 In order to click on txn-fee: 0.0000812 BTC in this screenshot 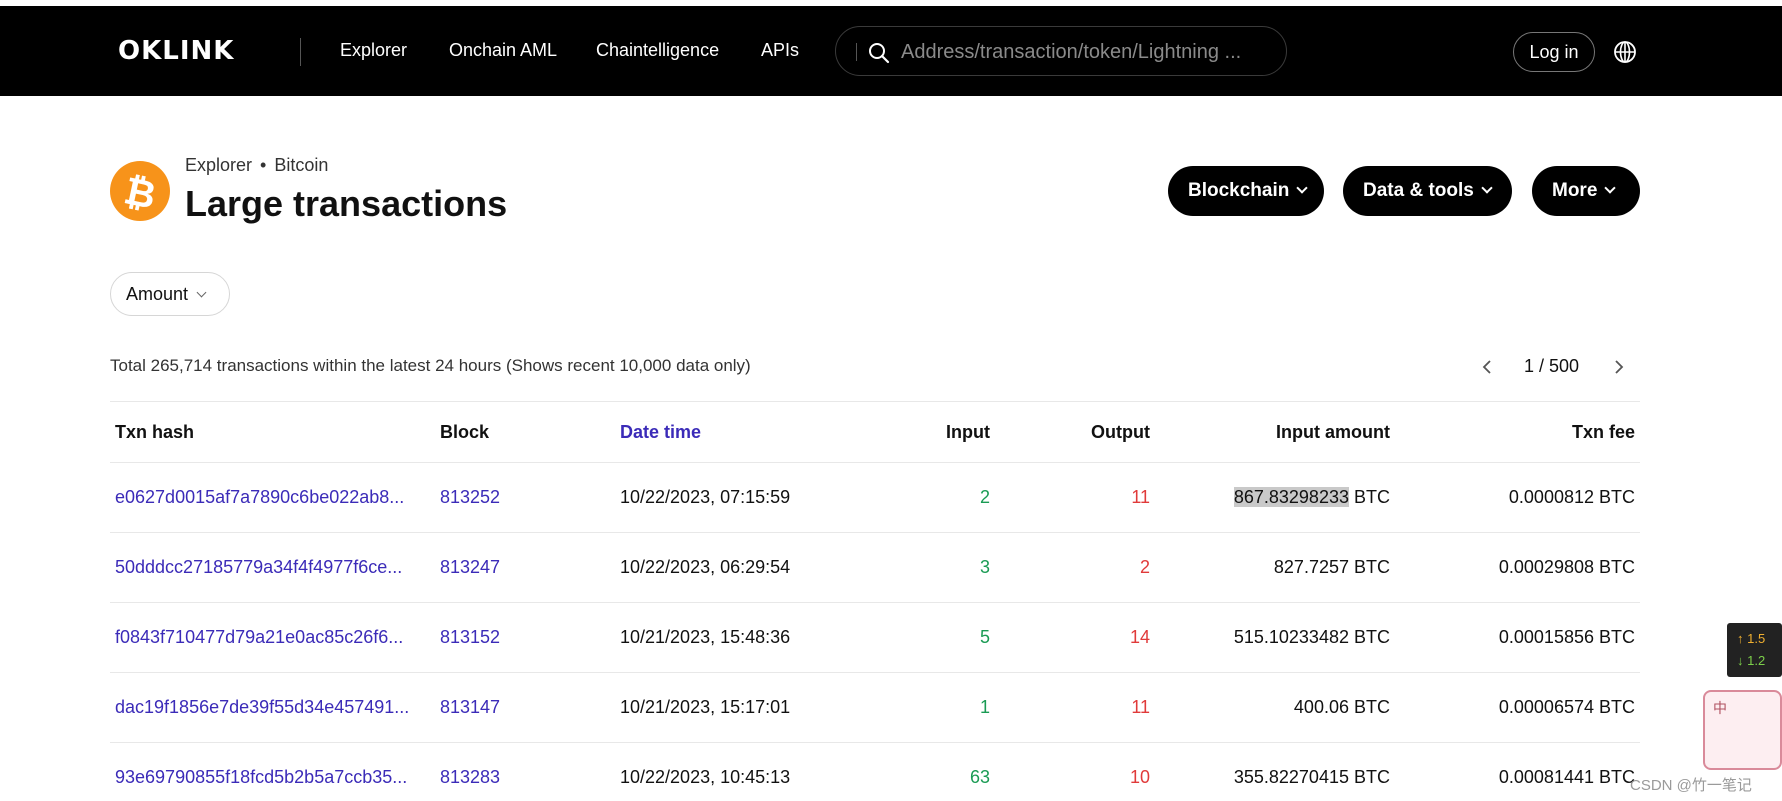, I will do `click(1571, 497)`.